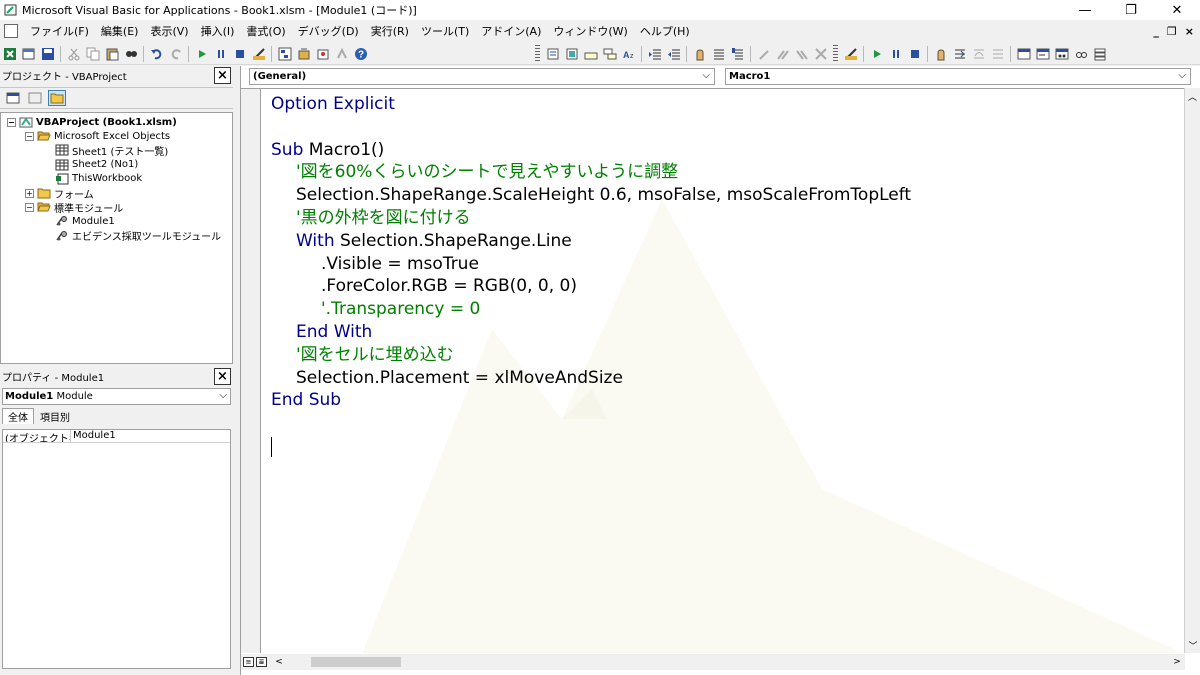 The image size is (1200, 675). What do you see at coordinates (47, 54) in the screenshot?
I see `save-icon` at bounding box center [47, 54].